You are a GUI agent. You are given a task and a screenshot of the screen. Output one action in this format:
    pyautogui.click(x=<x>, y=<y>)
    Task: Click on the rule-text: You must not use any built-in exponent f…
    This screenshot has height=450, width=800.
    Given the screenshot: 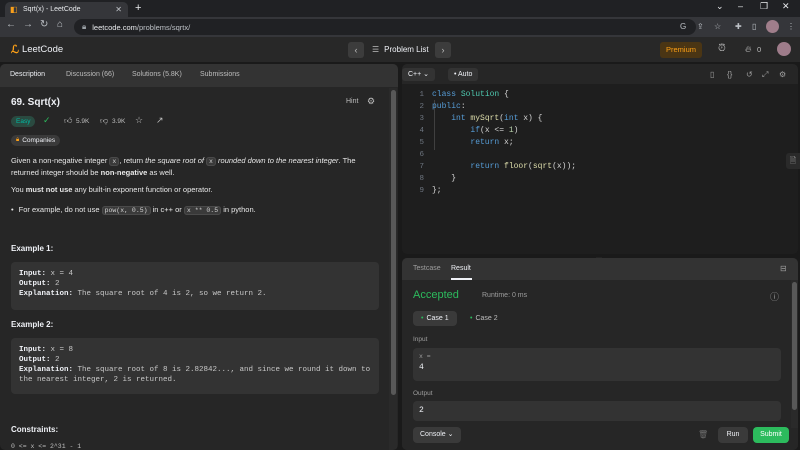 What is the action you would take?
    pyautogui.click(x=196, y=189)
    